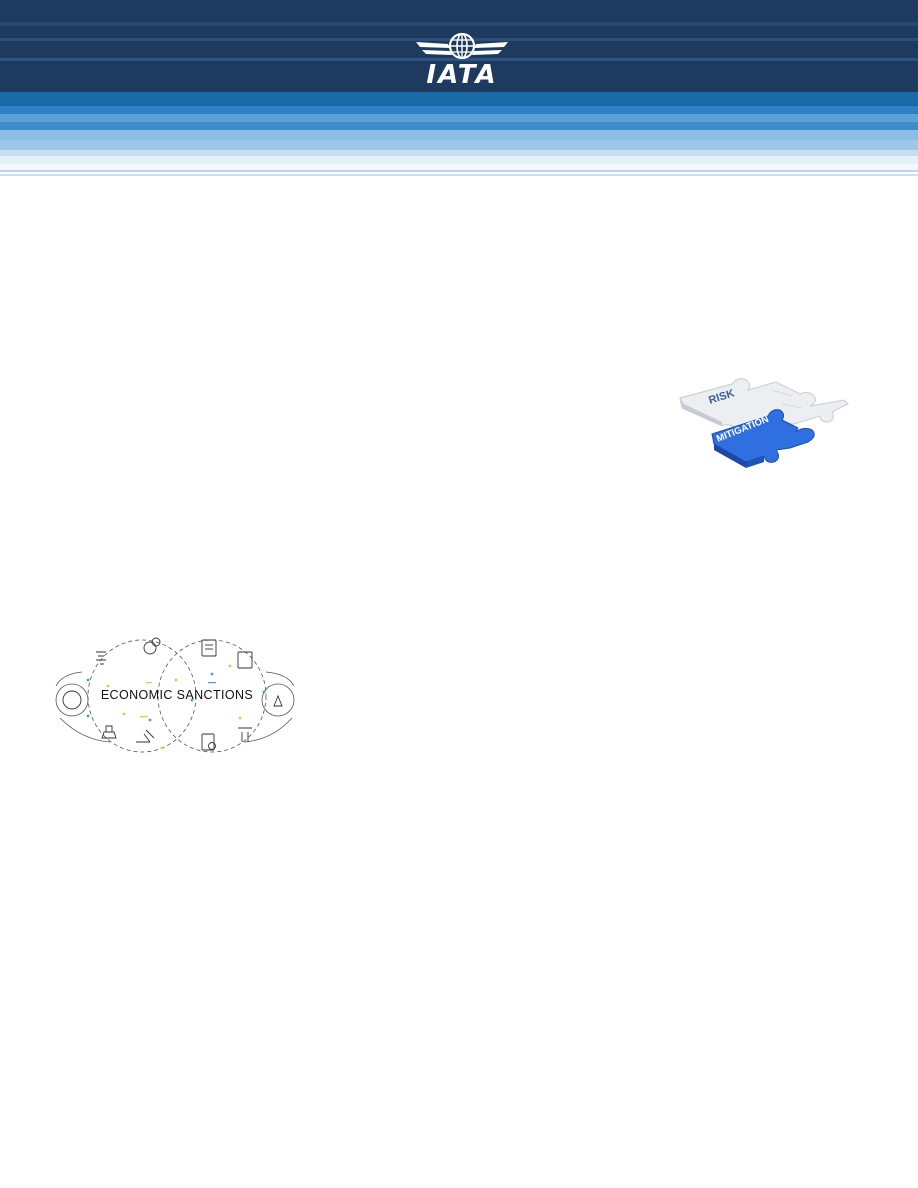  Describe the element at coordinates (462, 75) in the screenshot. I see `logo-text: IATA` at that location.